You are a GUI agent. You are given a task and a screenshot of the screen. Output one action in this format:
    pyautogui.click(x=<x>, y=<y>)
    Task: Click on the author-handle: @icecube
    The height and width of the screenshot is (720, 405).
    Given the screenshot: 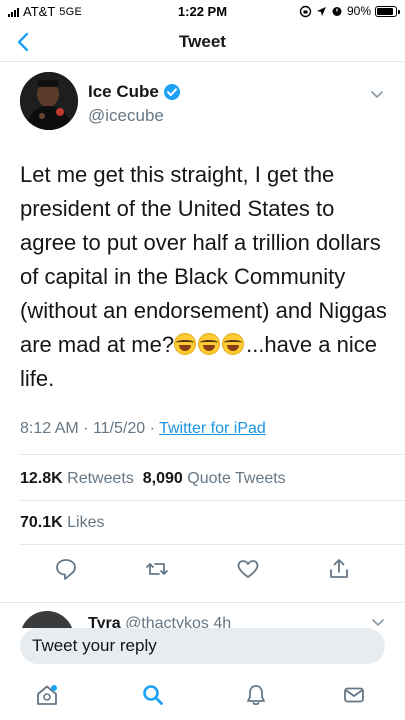 What is the action you would take?
    pyautogui.click(x=126, y=116)
    